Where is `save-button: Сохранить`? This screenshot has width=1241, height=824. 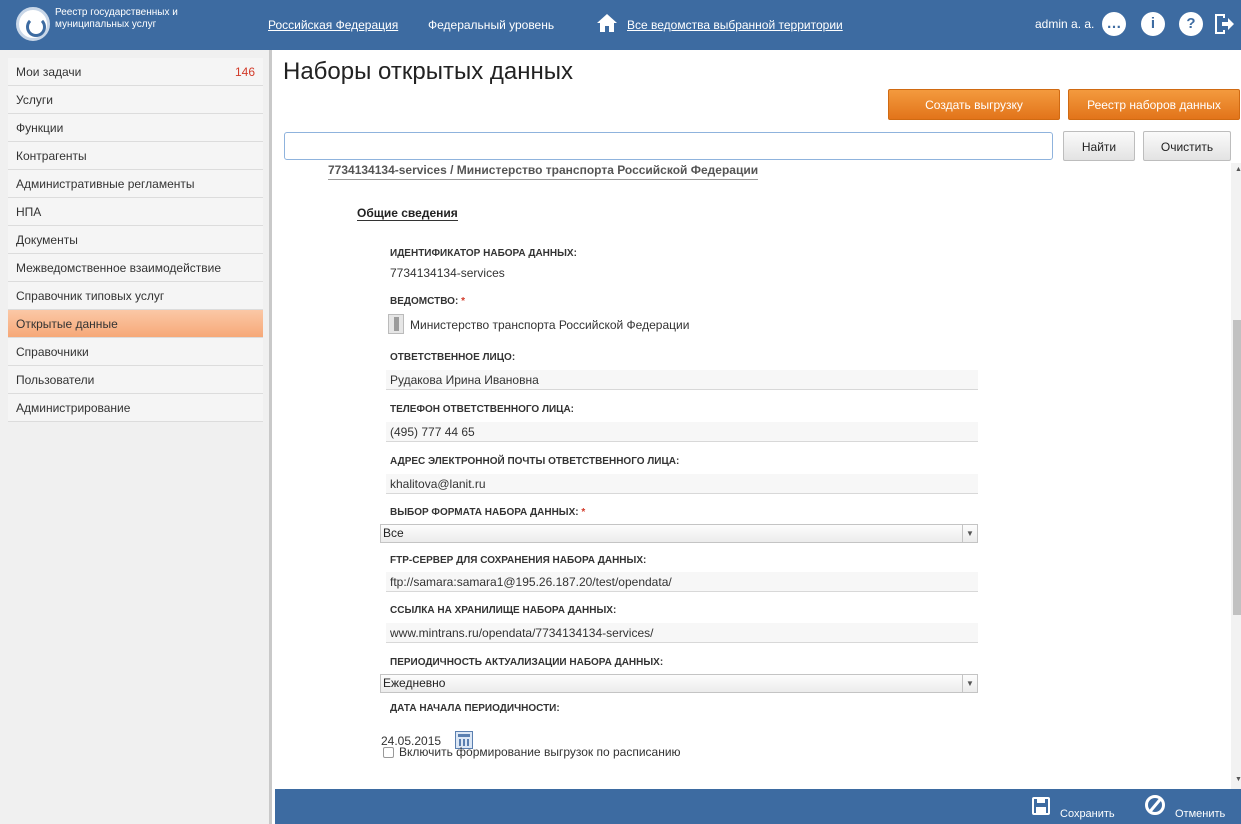 save-button: Сохранить is located at coordinates (1087, 814).